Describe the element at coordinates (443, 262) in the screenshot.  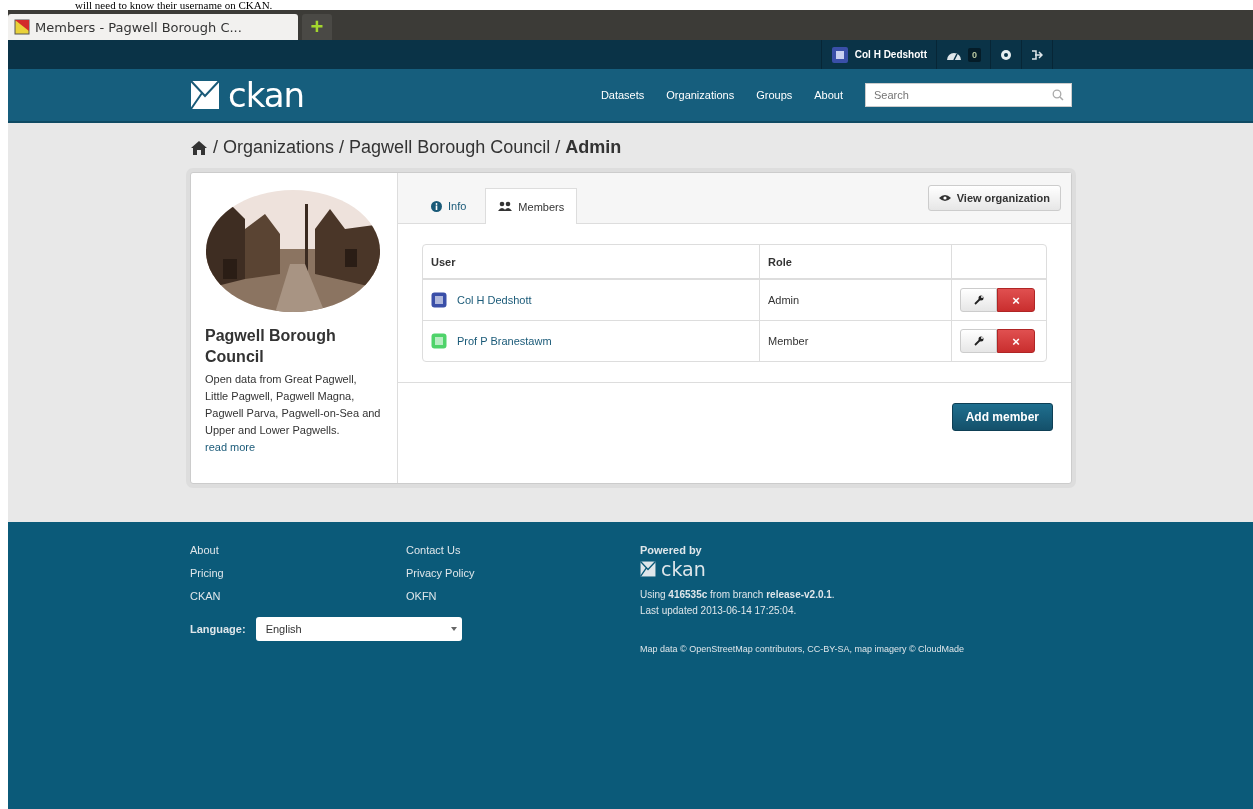
I see `column-header: User` at that location.